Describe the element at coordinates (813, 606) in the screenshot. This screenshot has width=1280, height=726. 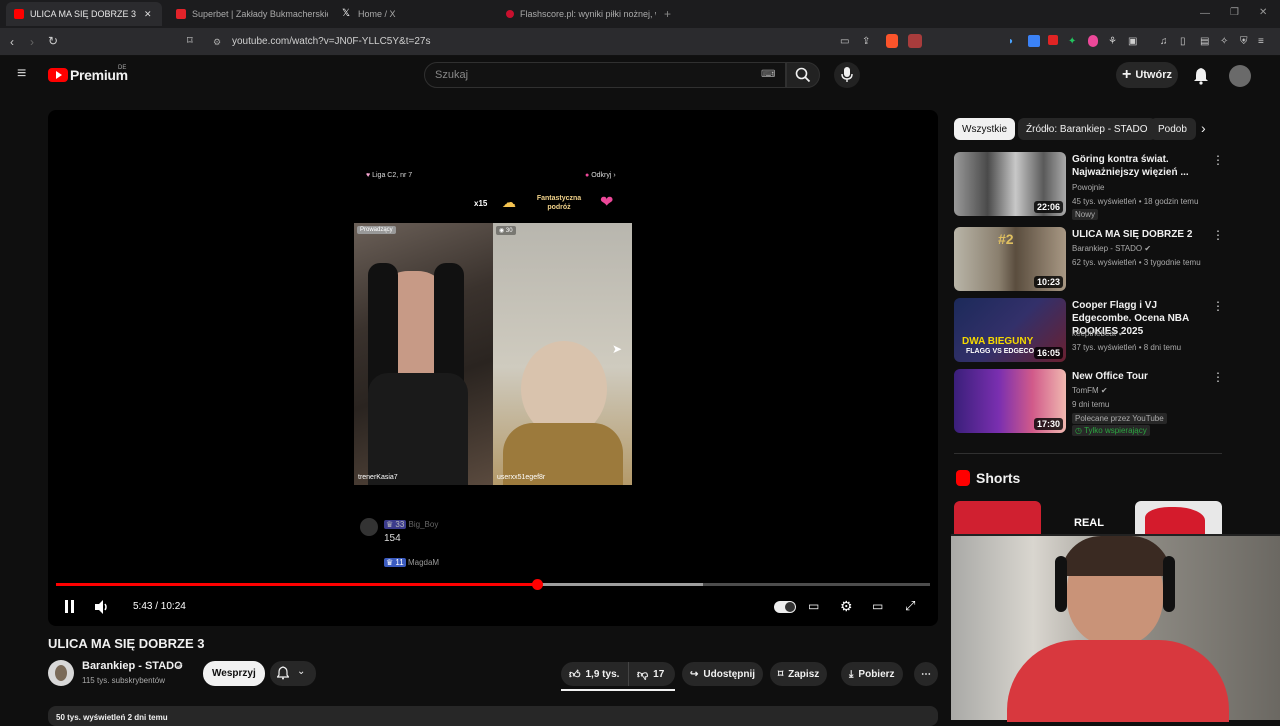
I see `subtitles-icon: ▭` at that location.